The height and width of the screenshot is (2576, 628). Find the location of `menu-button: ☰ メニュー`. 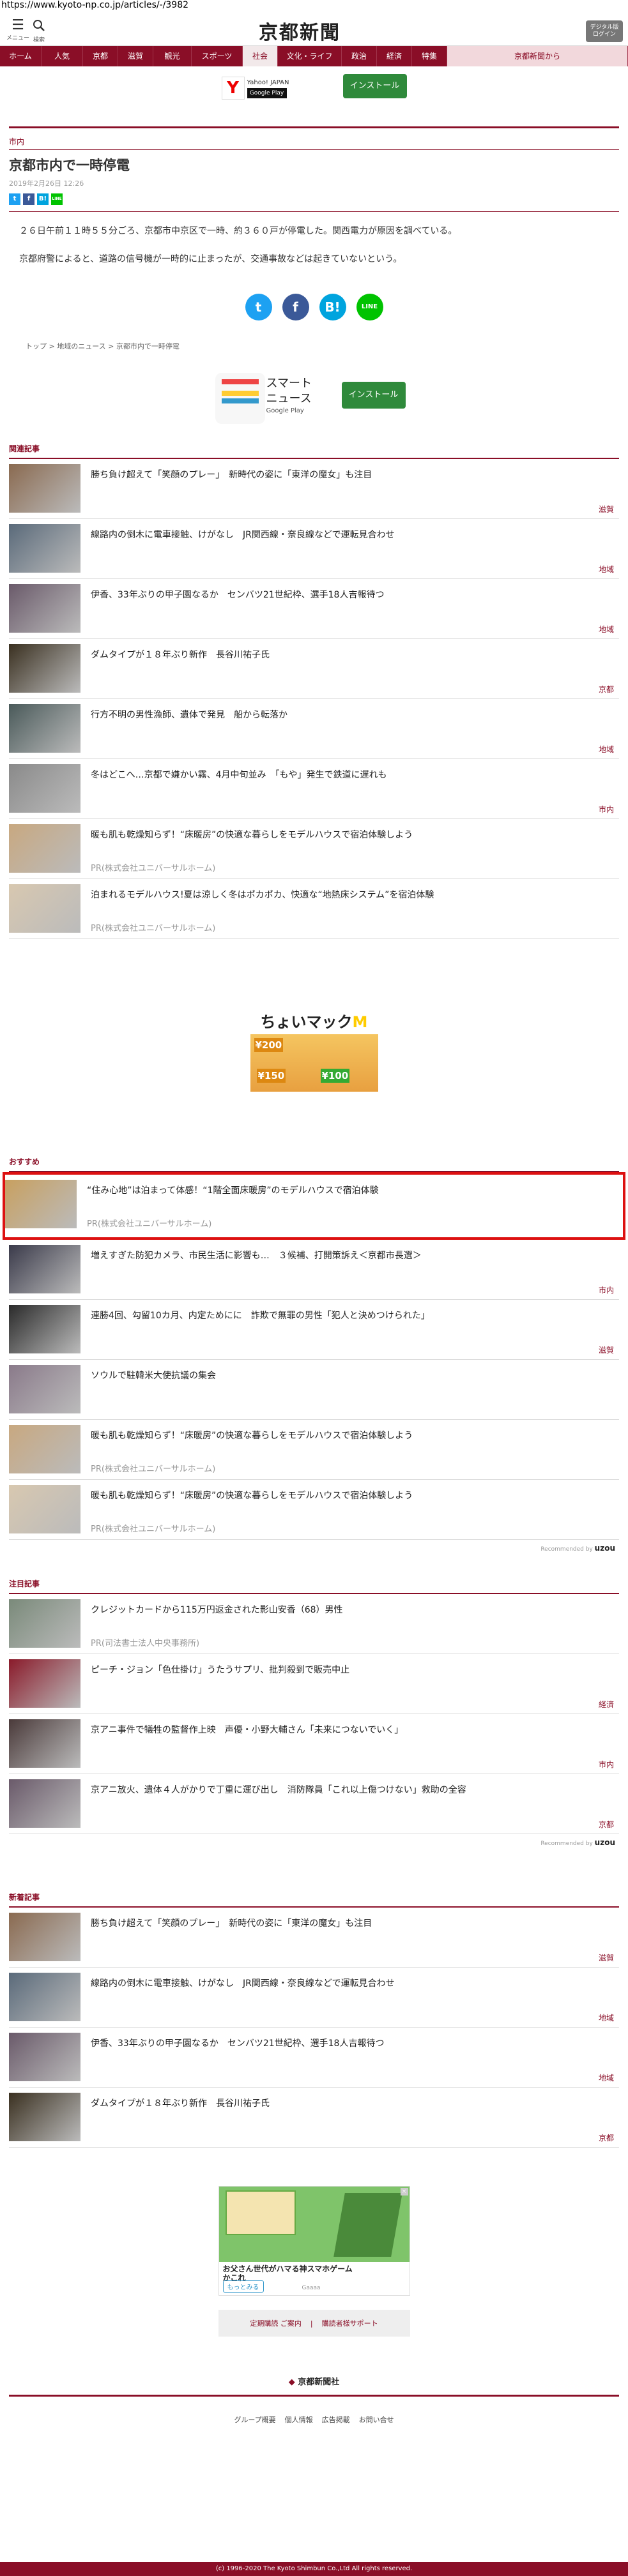

menu-button: ☰ メニュー is located at coordinates (17, 30).